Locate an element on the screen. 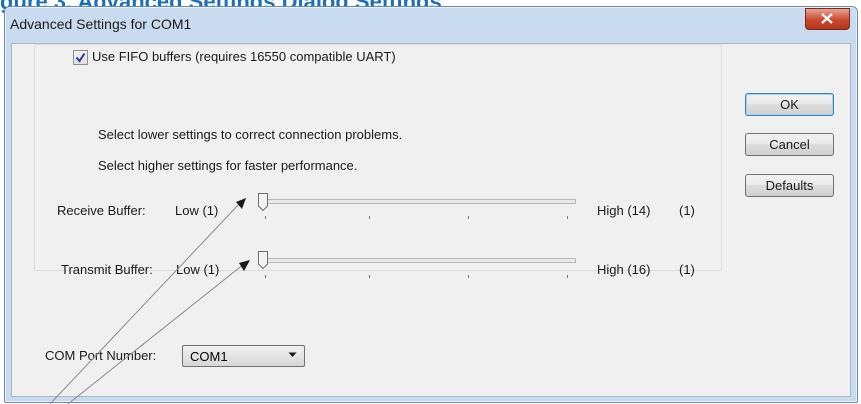 The image size is (861, 404). checkmark-icon is located at coordinates (80, 57).